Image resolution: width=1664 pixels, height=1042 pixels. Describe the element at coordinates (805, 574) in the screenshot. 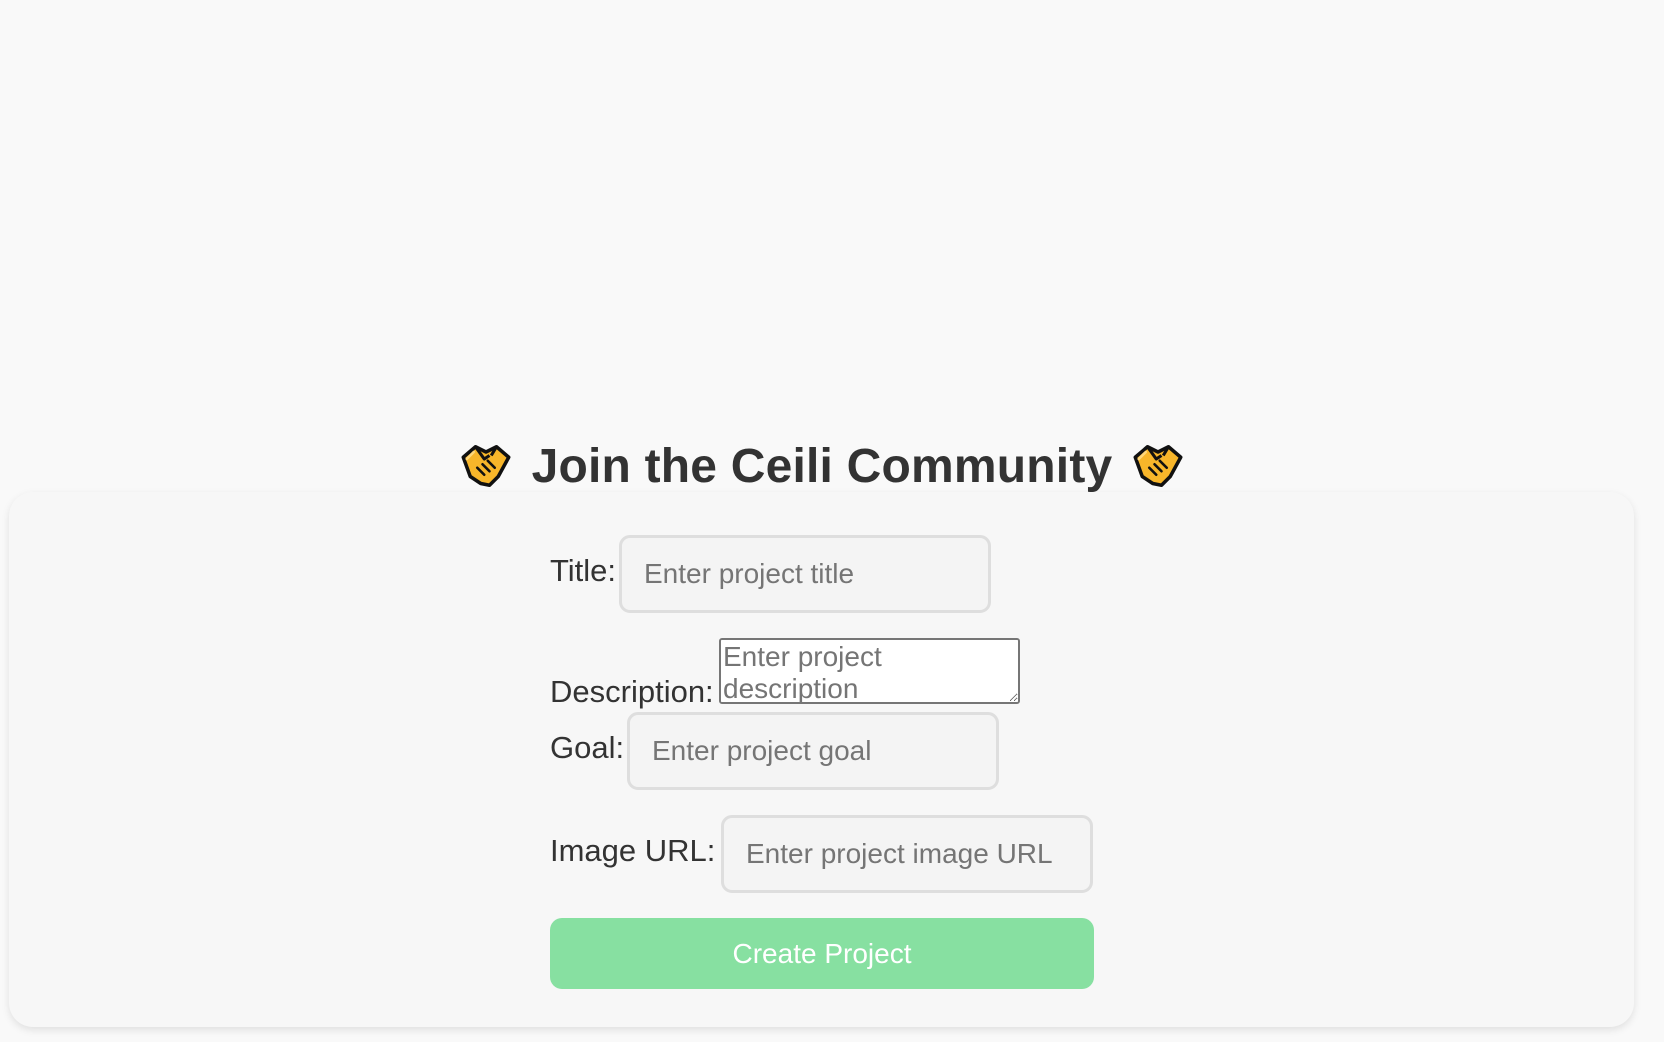

I see `title-input` at that location.